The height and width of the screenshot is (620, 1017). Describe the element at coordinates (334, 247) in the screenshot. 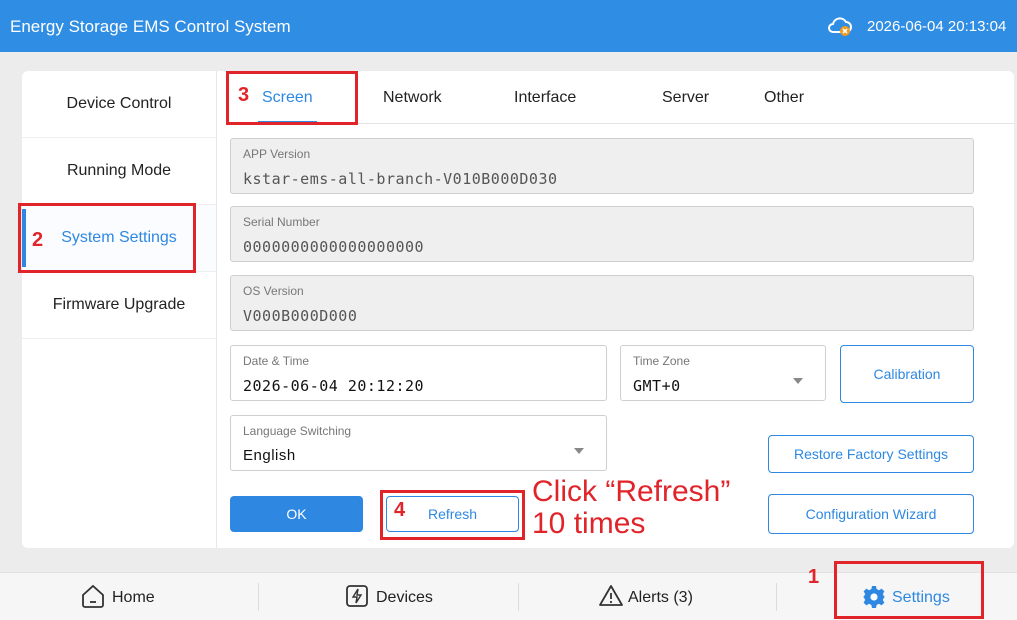

I see `field-value: 0000000000000000000` at that location.